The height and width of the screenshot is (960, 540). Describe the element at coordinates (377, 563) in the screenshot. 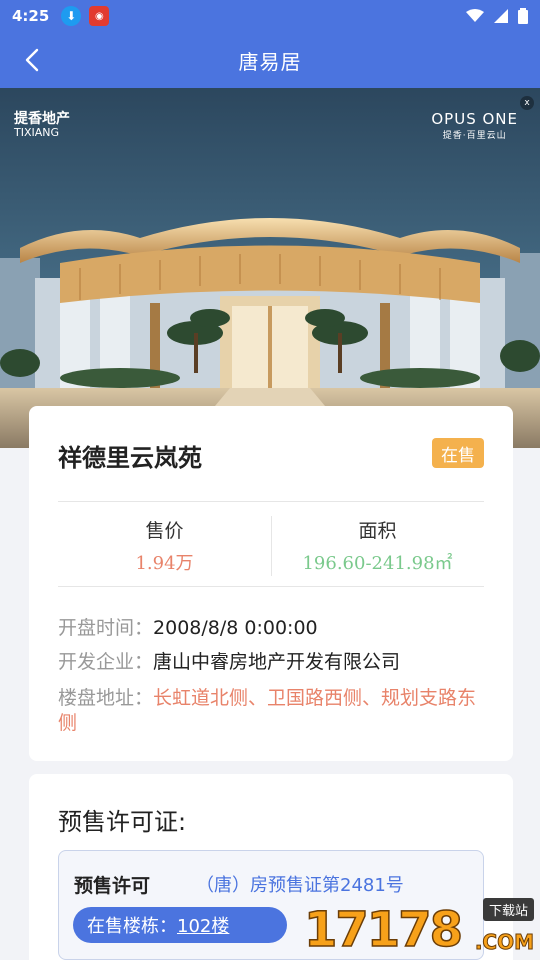

I see `area-value: 196.60-241.98㎡` at that location.